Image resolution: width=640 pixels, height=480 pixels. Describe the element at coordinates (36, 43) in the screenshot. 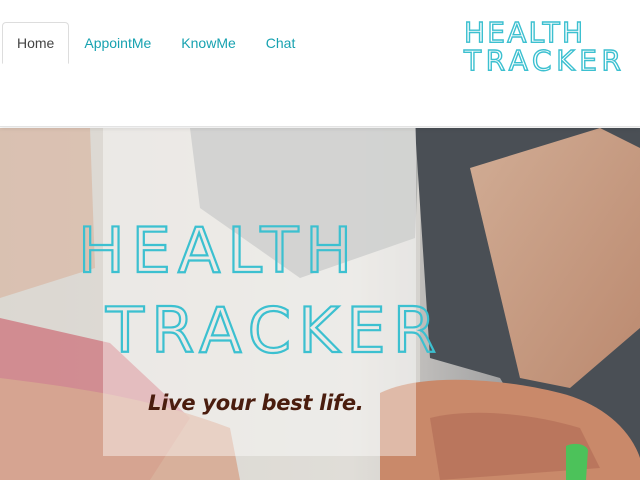

I see `tab-home: Home` at that location.